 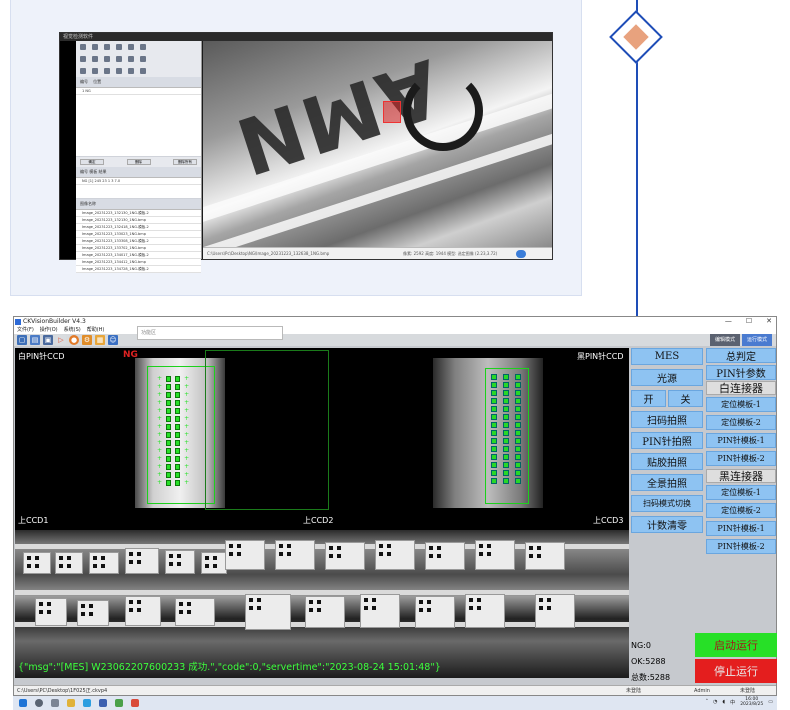 What do you see at coordinates (74, 340) in the screenshot?
I see `stop-icon: ●` at bounding box center [74, 340].